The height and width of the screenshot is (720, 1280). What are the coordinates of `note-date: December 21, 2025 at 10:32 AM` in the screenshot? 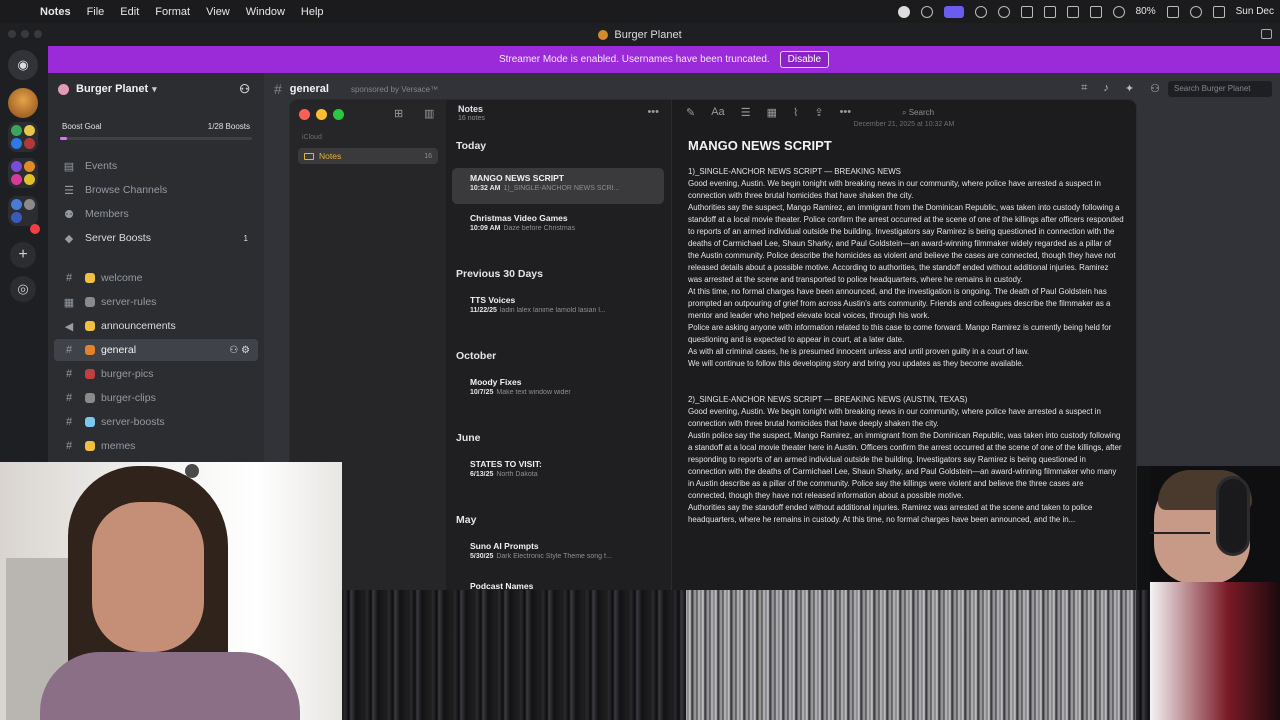 It's located at (904, 124).